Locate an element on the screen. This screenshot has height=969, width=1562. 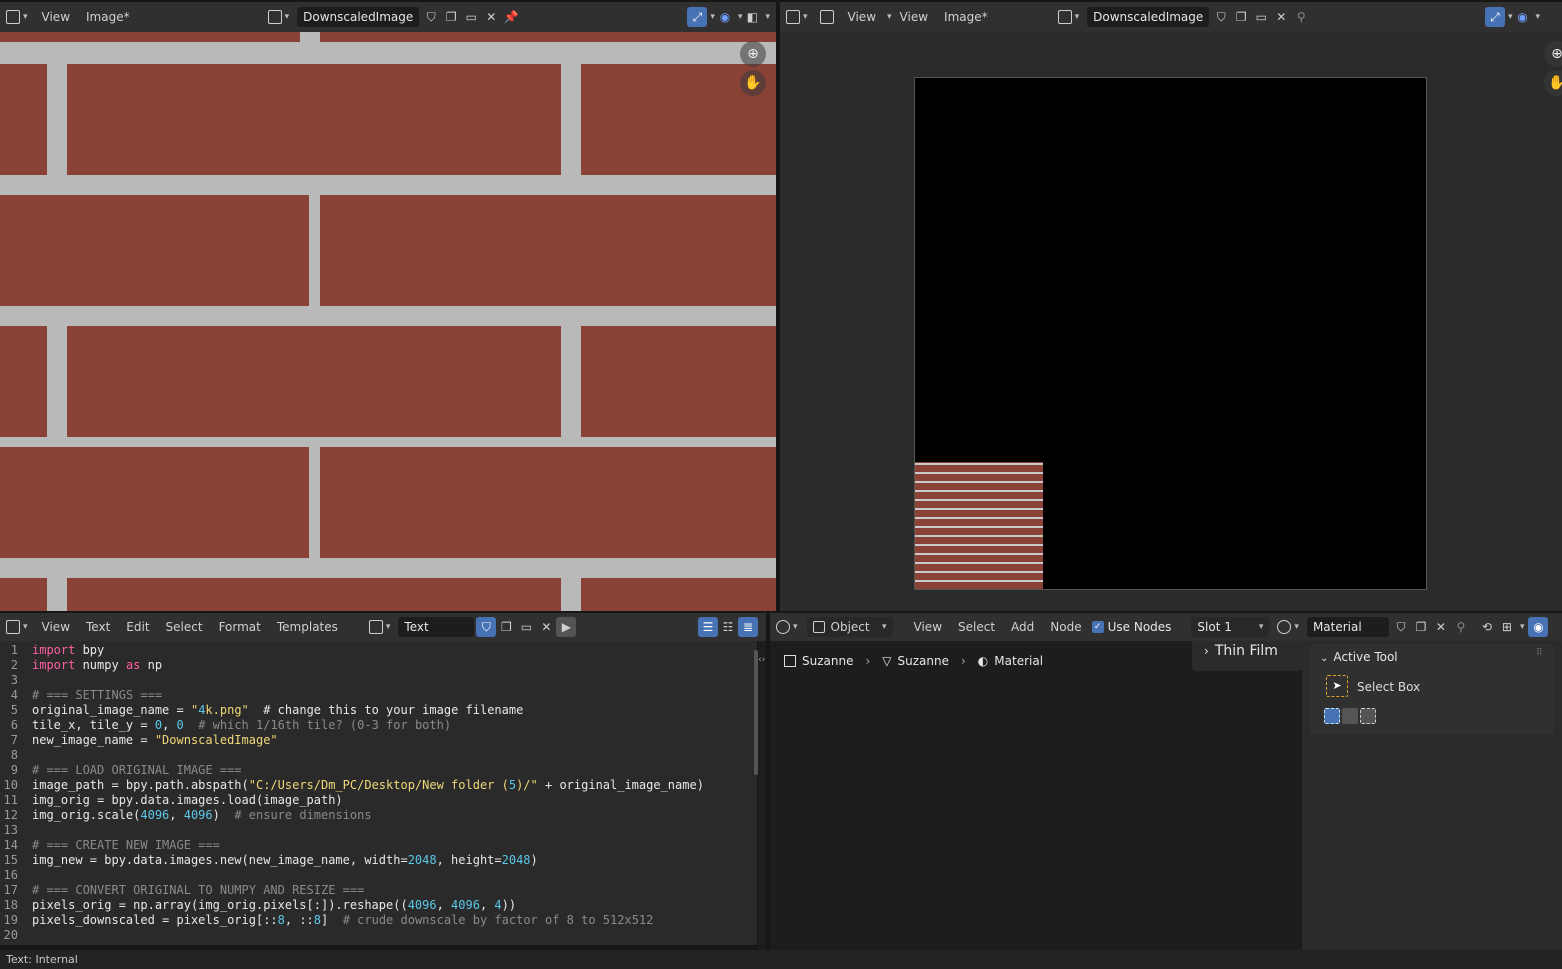
code-line: # === SETTINGS === is located at coordinates (97, 695).